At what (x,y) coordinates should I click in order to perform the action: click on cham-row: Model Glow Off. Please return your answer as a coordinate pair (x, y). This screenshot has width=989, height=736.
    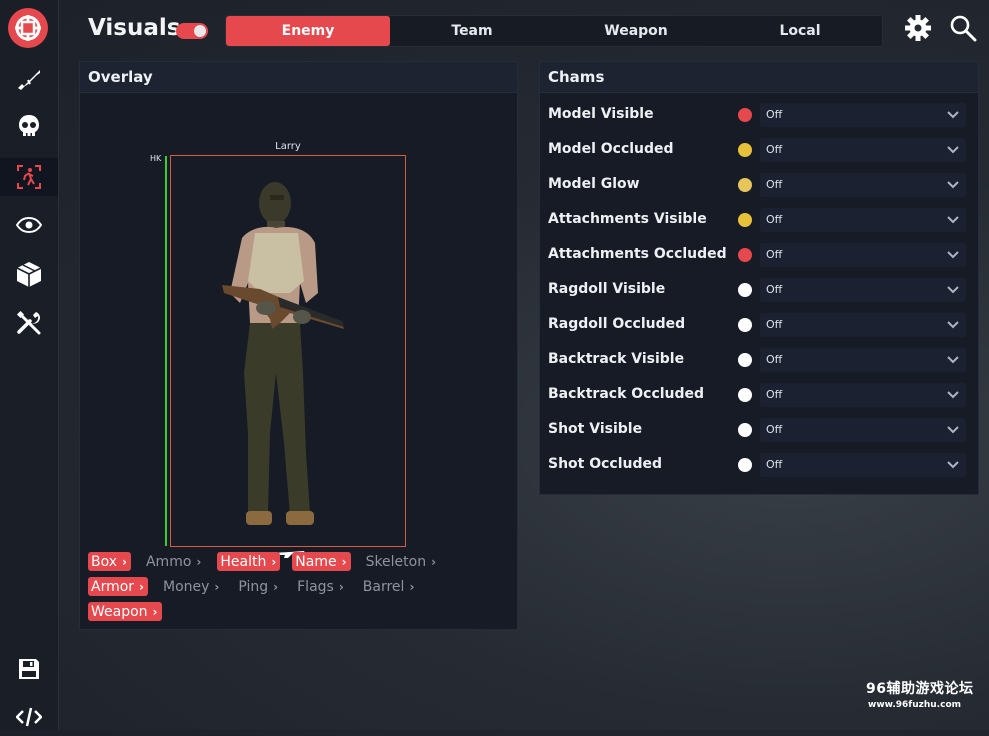
    Looking at the image, I should click on (759, 185).